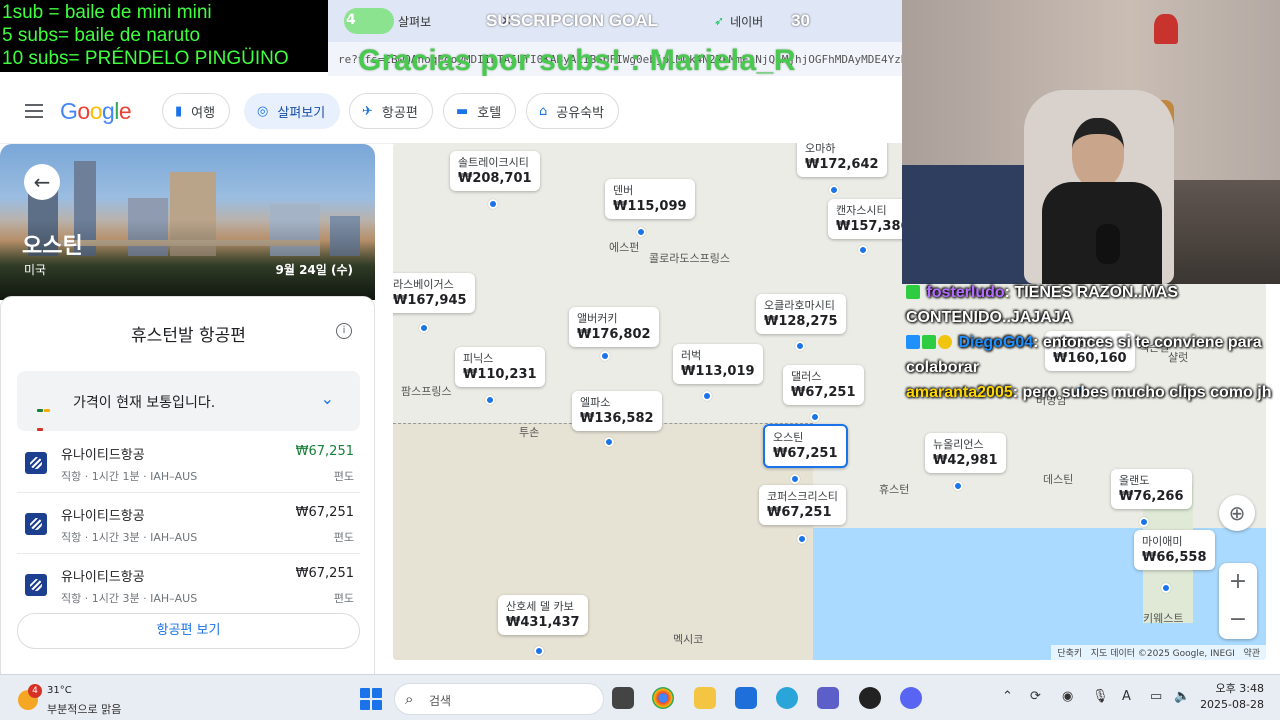 The image size is (1280, 720). Describe the element at coordinates (1067, 696) in the screenshot. I see `network-icon: ◉` at that location.